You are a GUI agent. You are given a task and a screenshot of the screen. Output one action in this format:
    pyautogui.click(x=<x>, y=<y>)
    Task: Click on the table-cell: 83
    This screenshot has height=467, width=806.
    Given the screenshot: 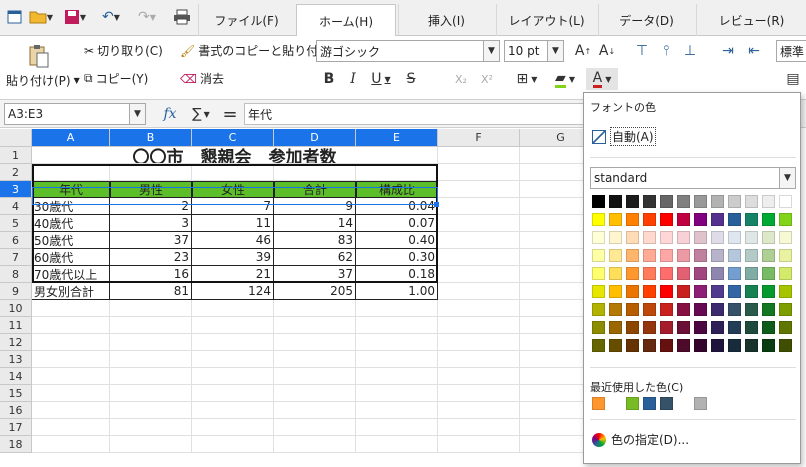 What is the action you would take?
    pyautogui.click(x=315, y=240)
    